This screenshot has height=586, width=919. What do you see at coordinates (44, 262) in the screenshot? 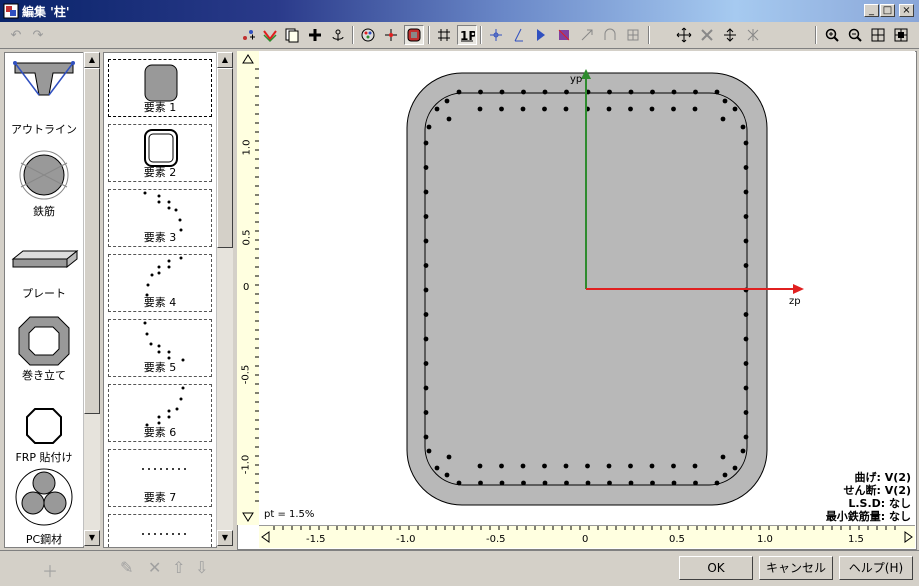
I see `plate-shape-icon` at bounding box center [44, 262].